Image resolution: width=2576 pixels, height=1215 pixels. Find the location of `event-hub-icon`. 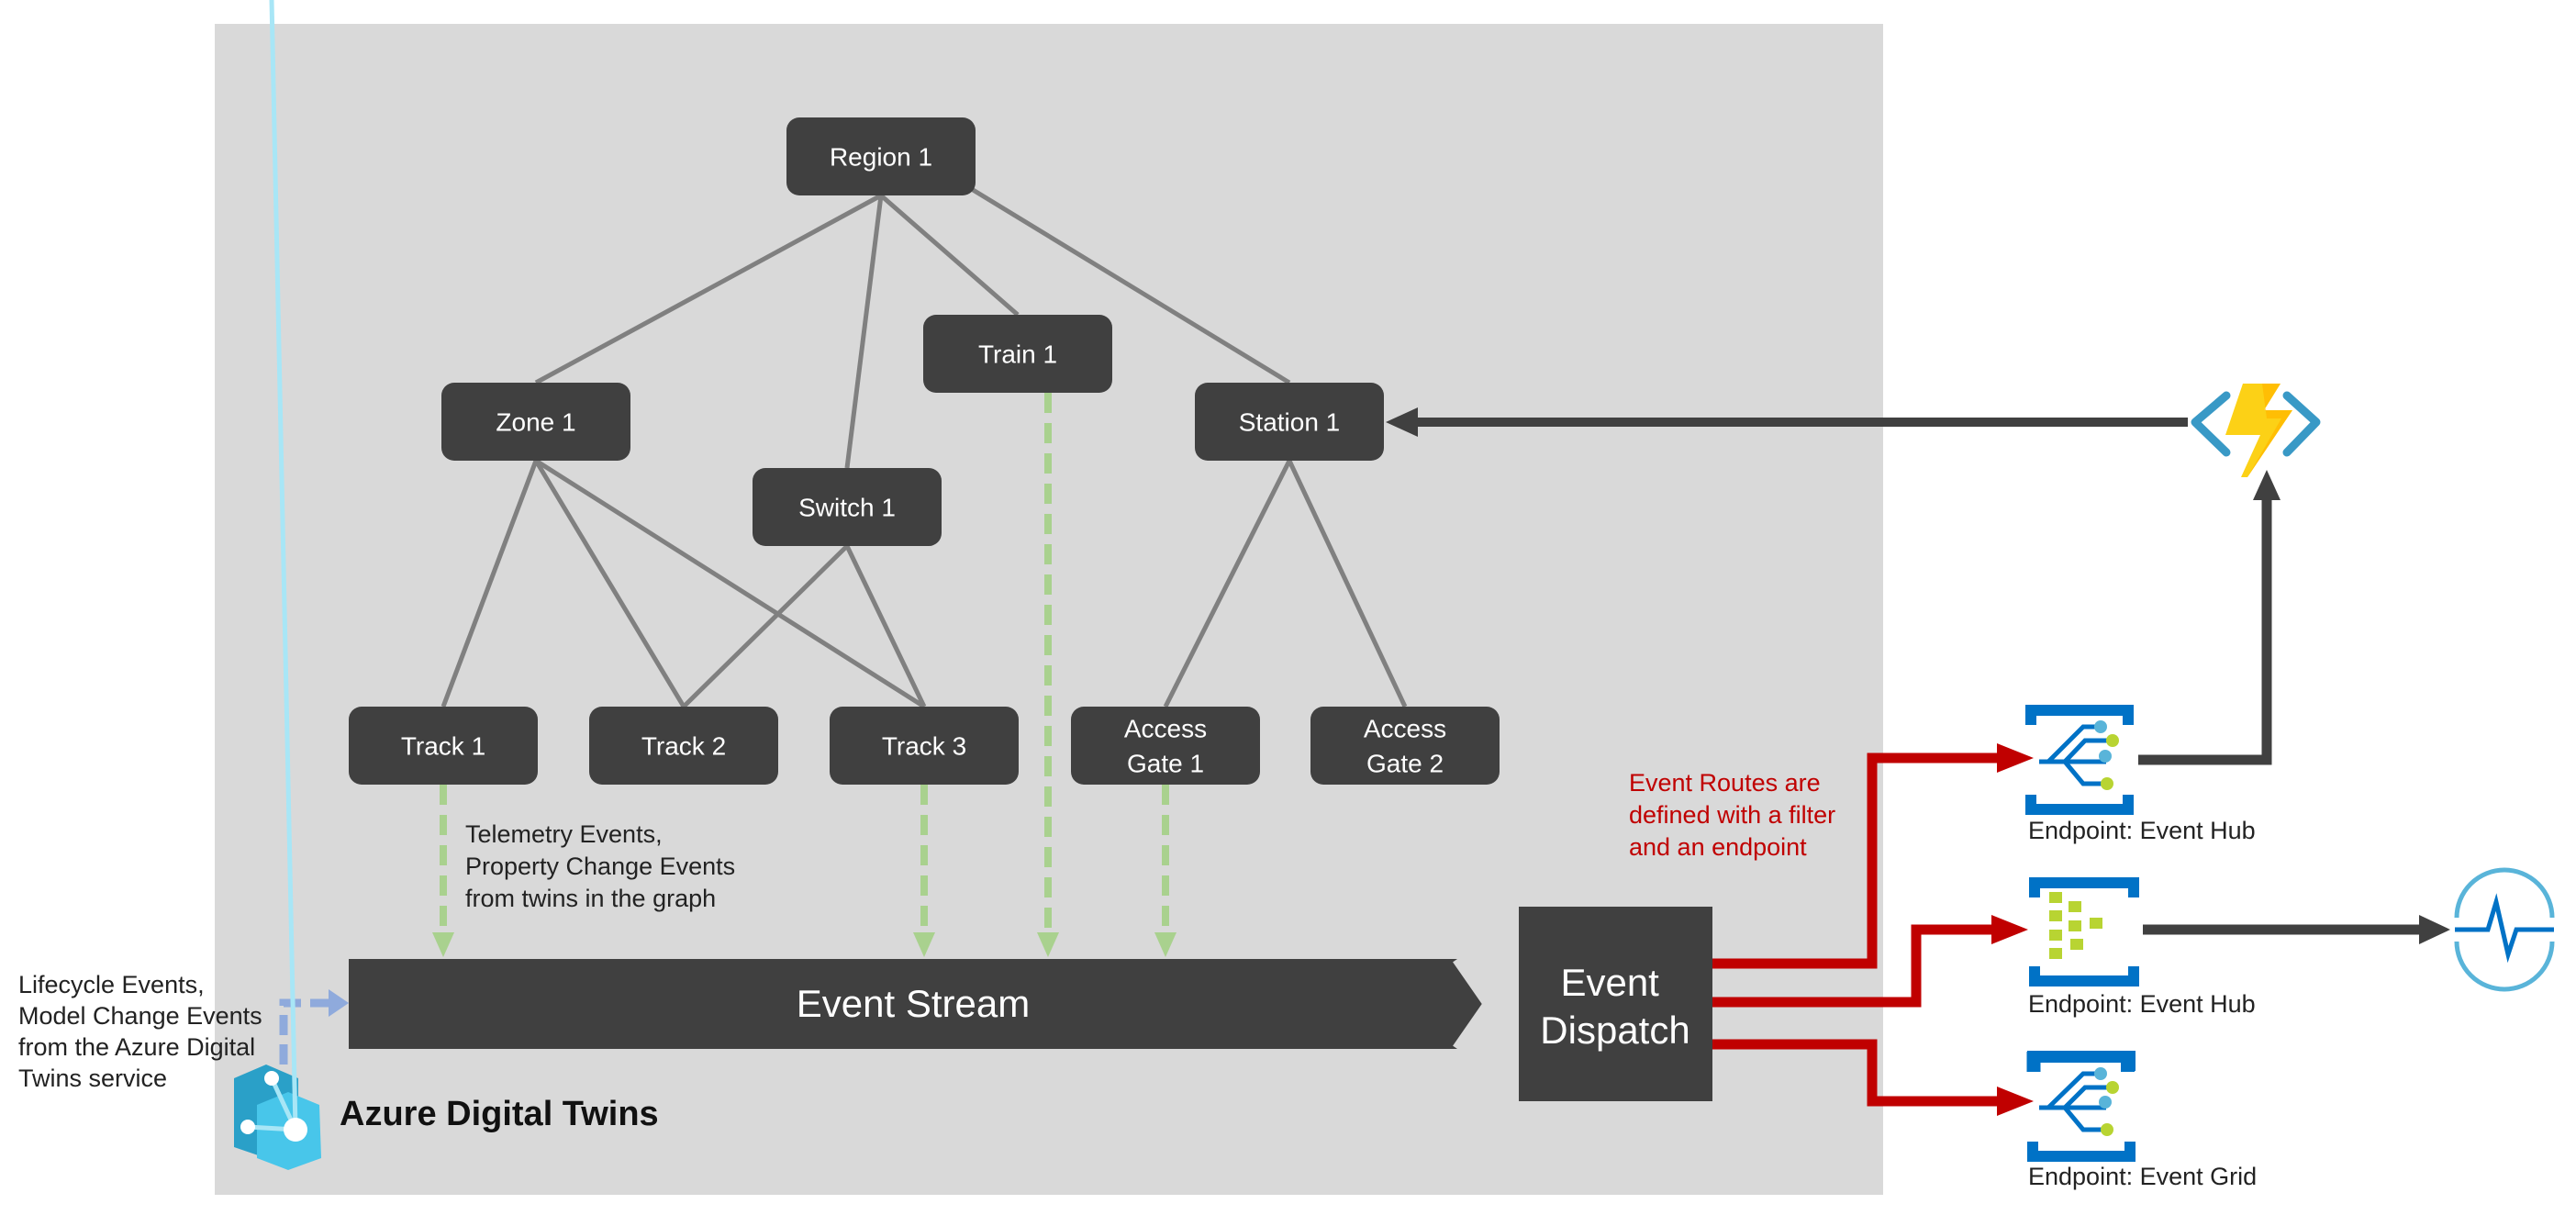

event-hub-icon is located at coordinates (2079, 760).